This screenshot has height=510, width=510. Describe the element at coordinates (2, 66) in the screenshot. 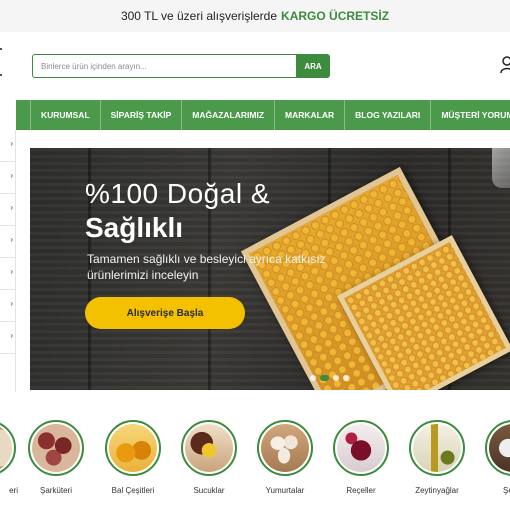

I see `logo` at that location.